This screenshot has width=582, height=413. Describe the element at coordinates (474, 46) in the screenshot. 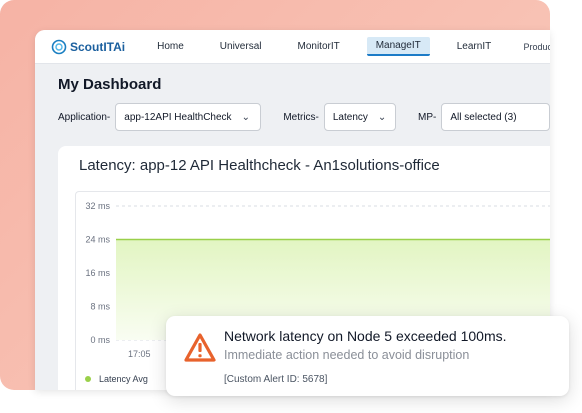

I see `nav-learnit: LearnIT` at that location.